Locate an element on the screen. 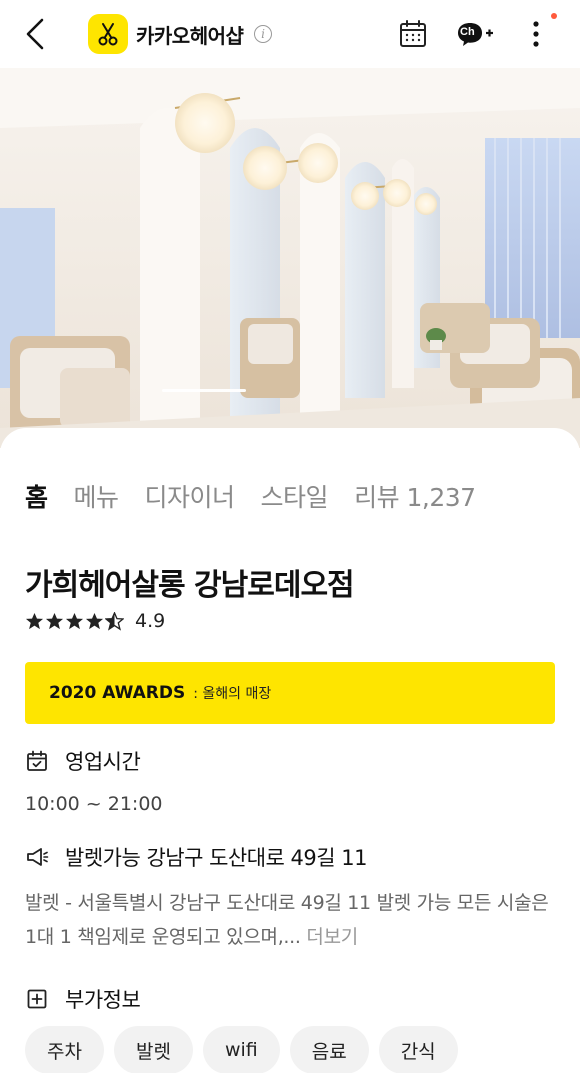 The image size is (580, 1073). calendar-icon is located at coordinates (413, 33).